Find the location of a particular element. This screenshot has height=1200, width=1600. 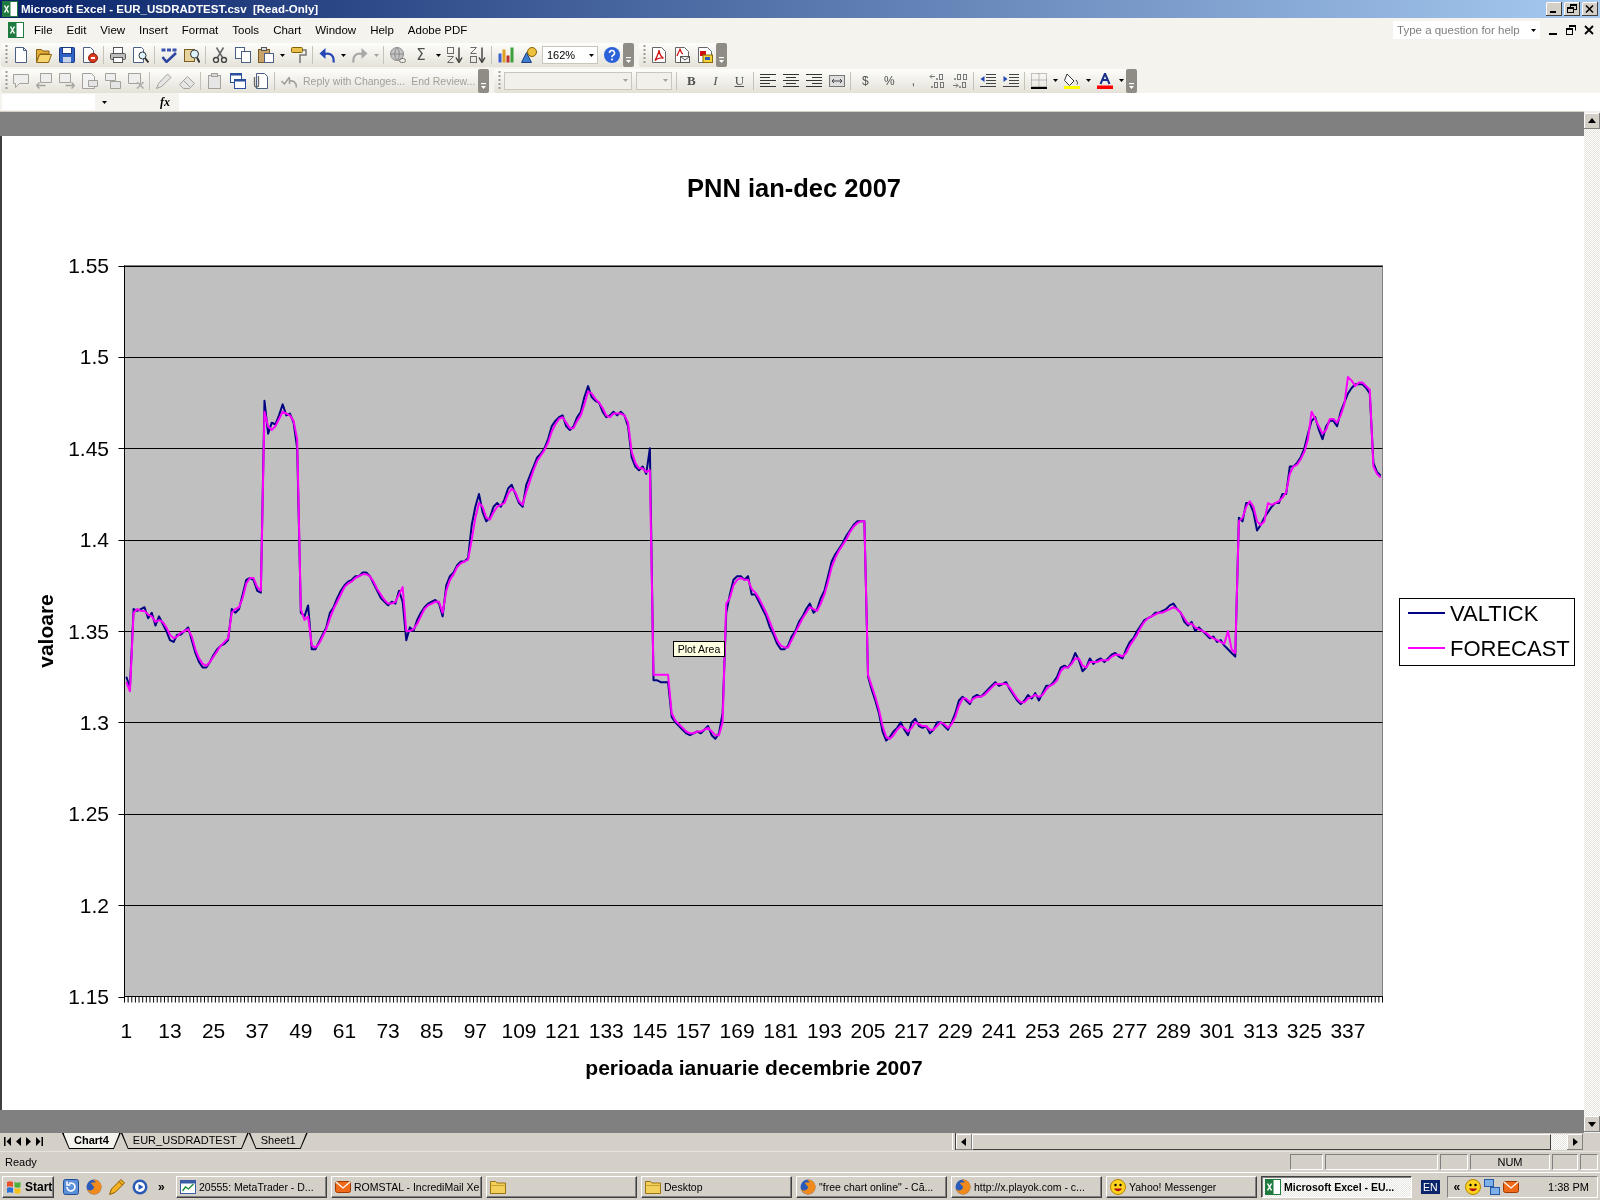

menu-item: Edit is located at coordinates (76, 30).